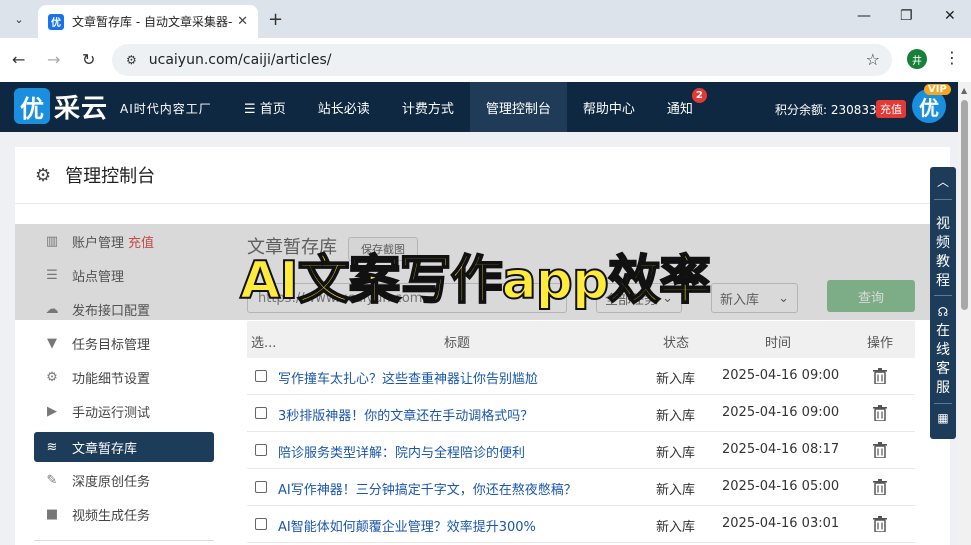 The image size is (971, 545). What do you see at coordinates (401, 451) in the screenshot?
I see `article-title-link: 陪诊服务类型详解：院内与全程陪诊的便利` at bounding box center [401, 451].